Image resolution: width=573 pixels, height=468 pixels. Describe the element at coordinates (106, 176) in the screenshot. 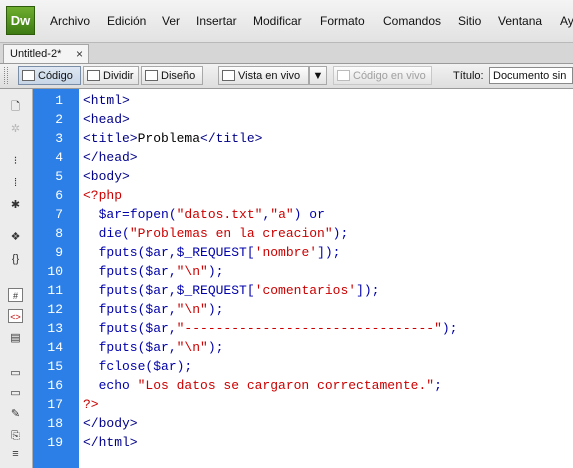

I see `code-line: <body>` at that location.